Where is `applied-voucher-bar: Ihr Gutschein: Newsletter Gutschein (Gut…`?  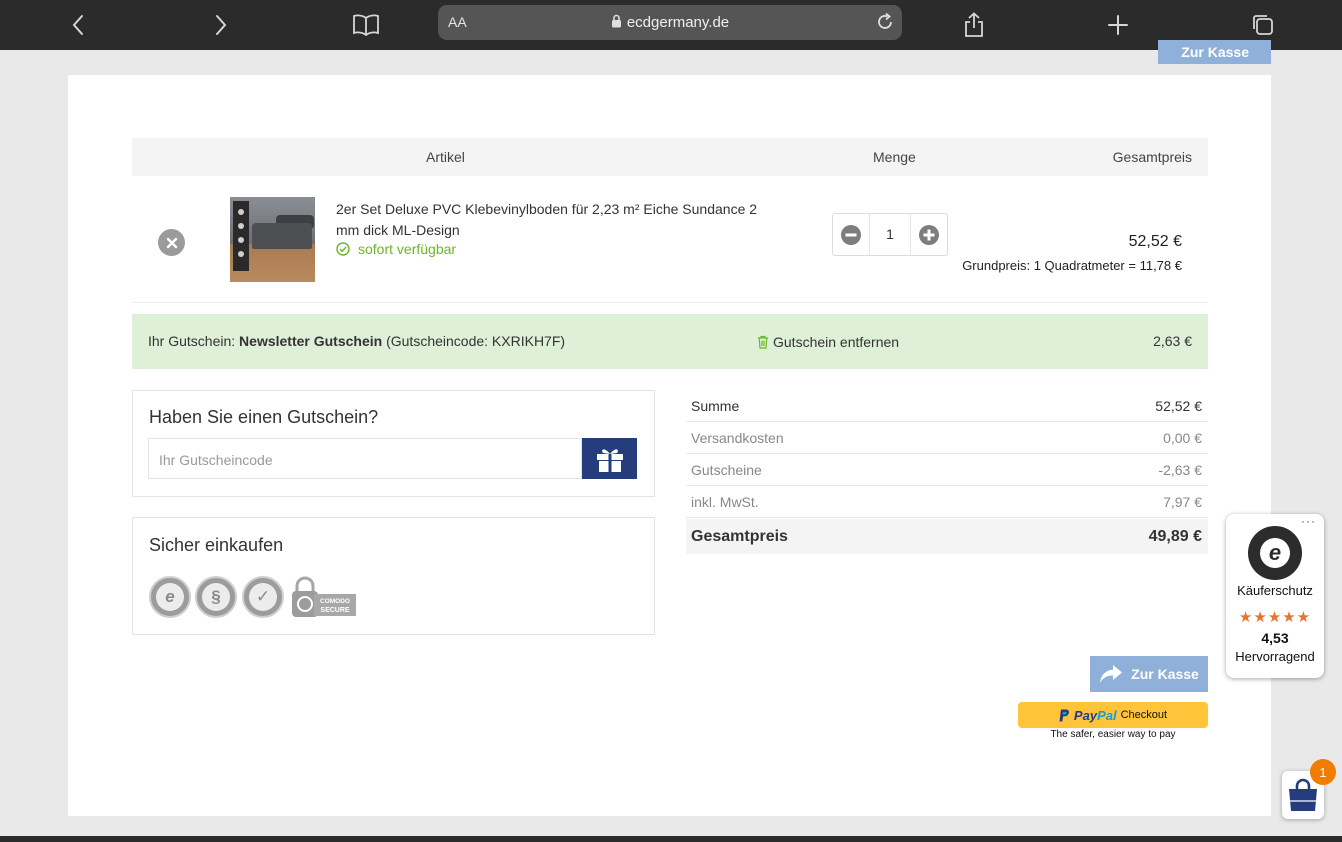
applied-voucher-bar: Ihr Gutschein: Newsletter Gutschein (Gut… is located at coordinates (670, 341).